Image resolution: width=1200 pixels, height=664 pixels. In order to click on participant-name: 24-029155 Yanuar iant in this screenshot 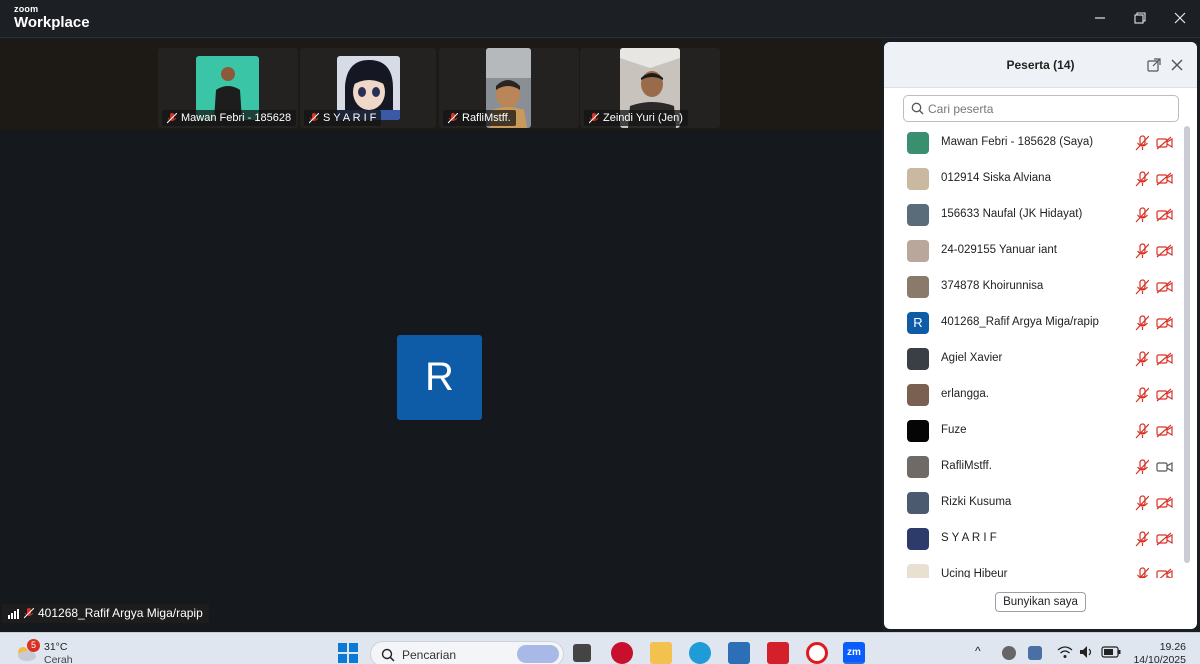, I will do `click(999, 250)`.